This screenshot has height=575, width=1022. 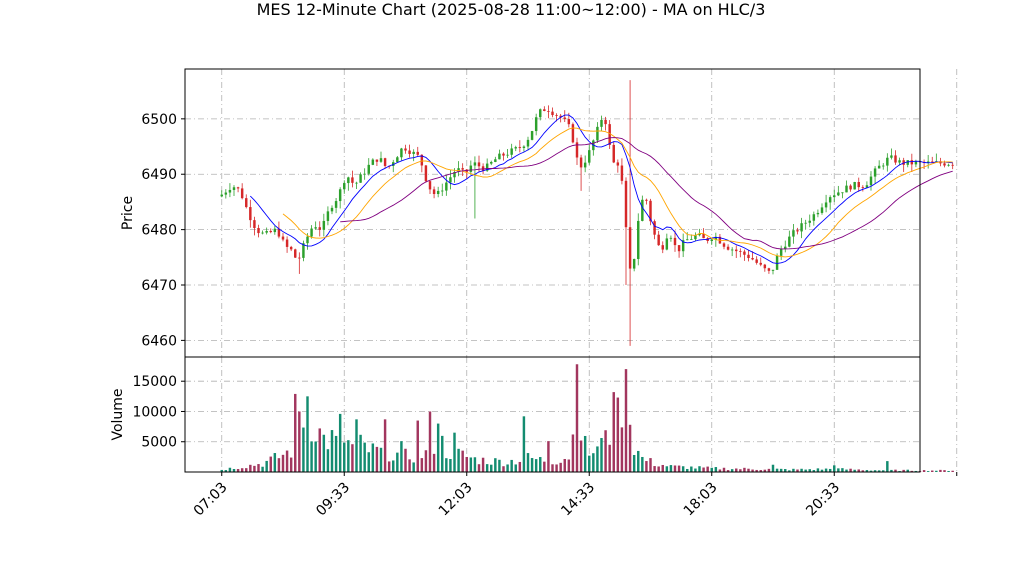 What do you see at coordinates (333, 500) in the screenshot?
I see `x-tick-label: 09:33` at bounding box center [333, 500].